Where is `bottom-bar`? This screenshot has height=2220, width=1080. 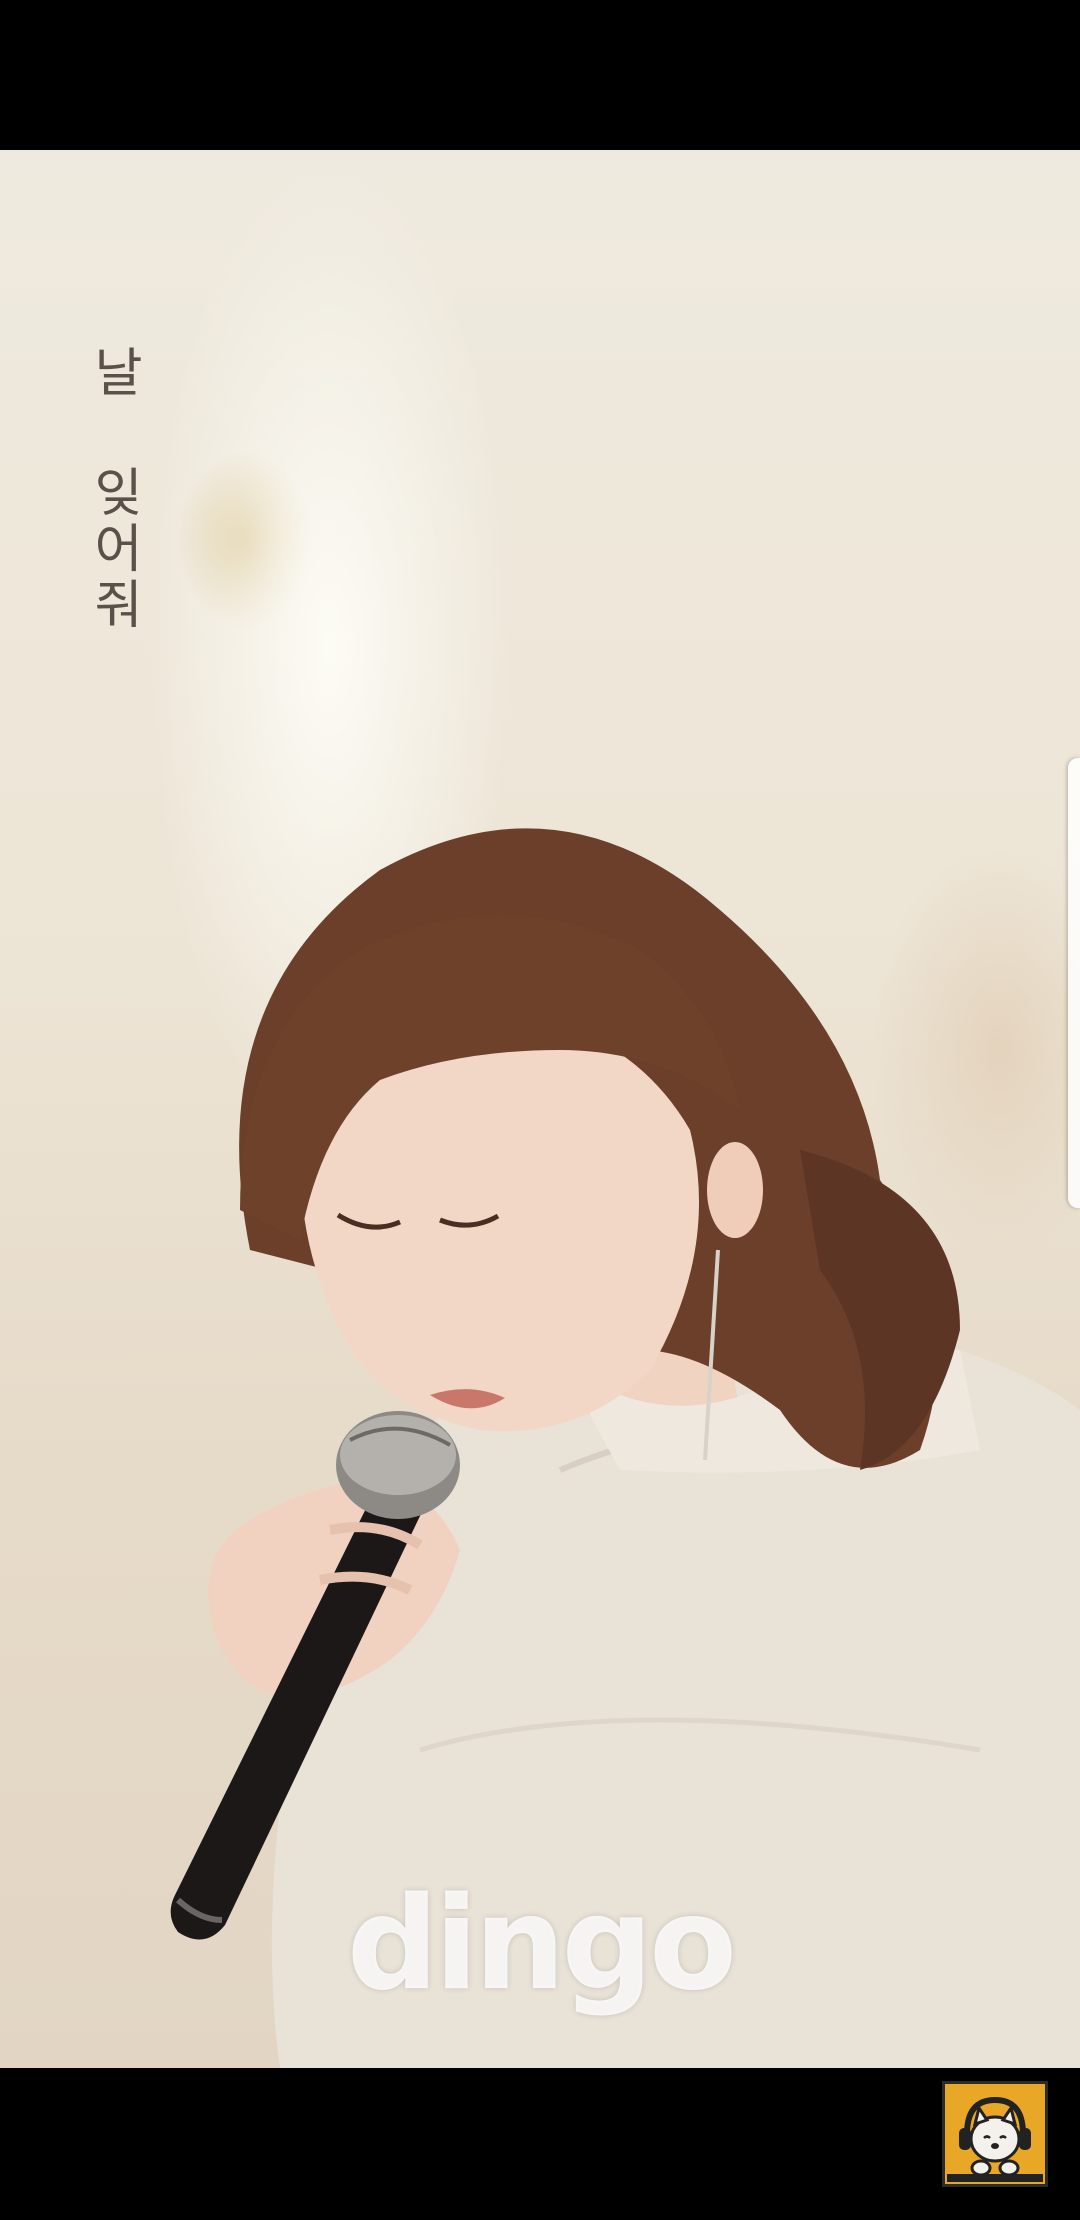 bottom-bar is located at coordinates (540, 2144).